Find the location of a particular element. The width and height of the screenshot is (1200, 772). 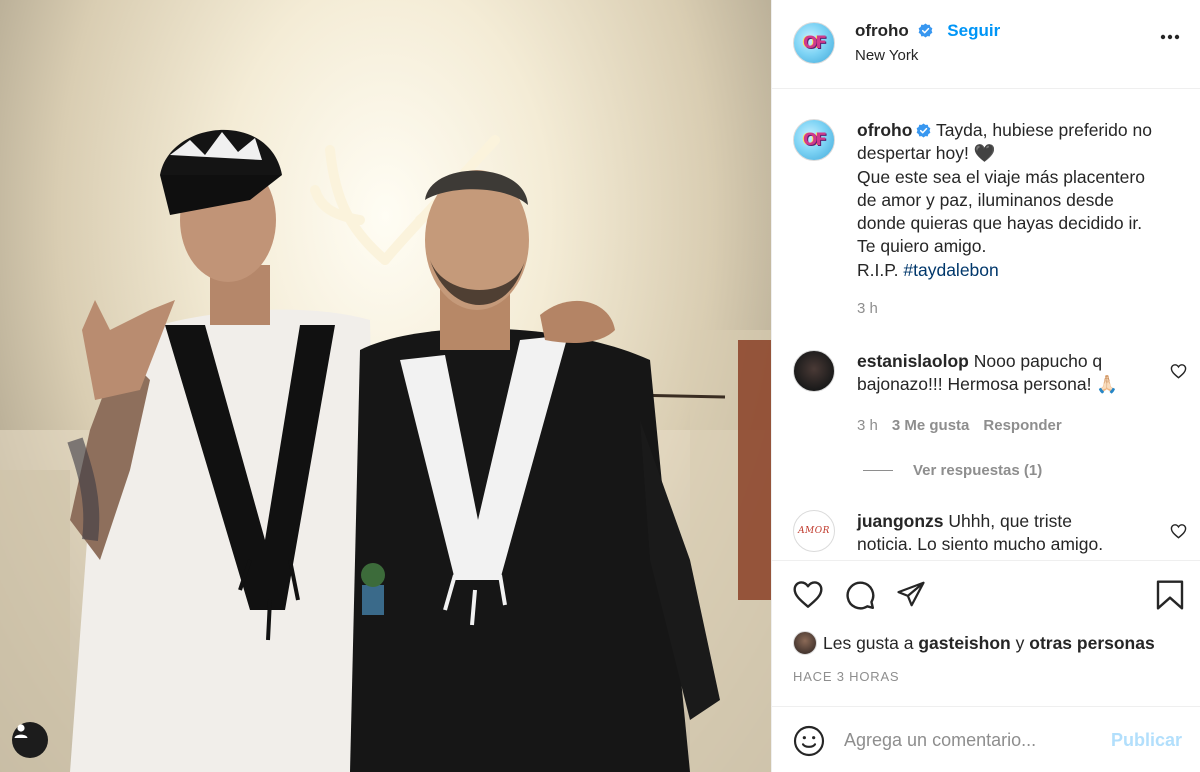

comment-line: Nooo papucho q is located at coordinates (1038, 361).